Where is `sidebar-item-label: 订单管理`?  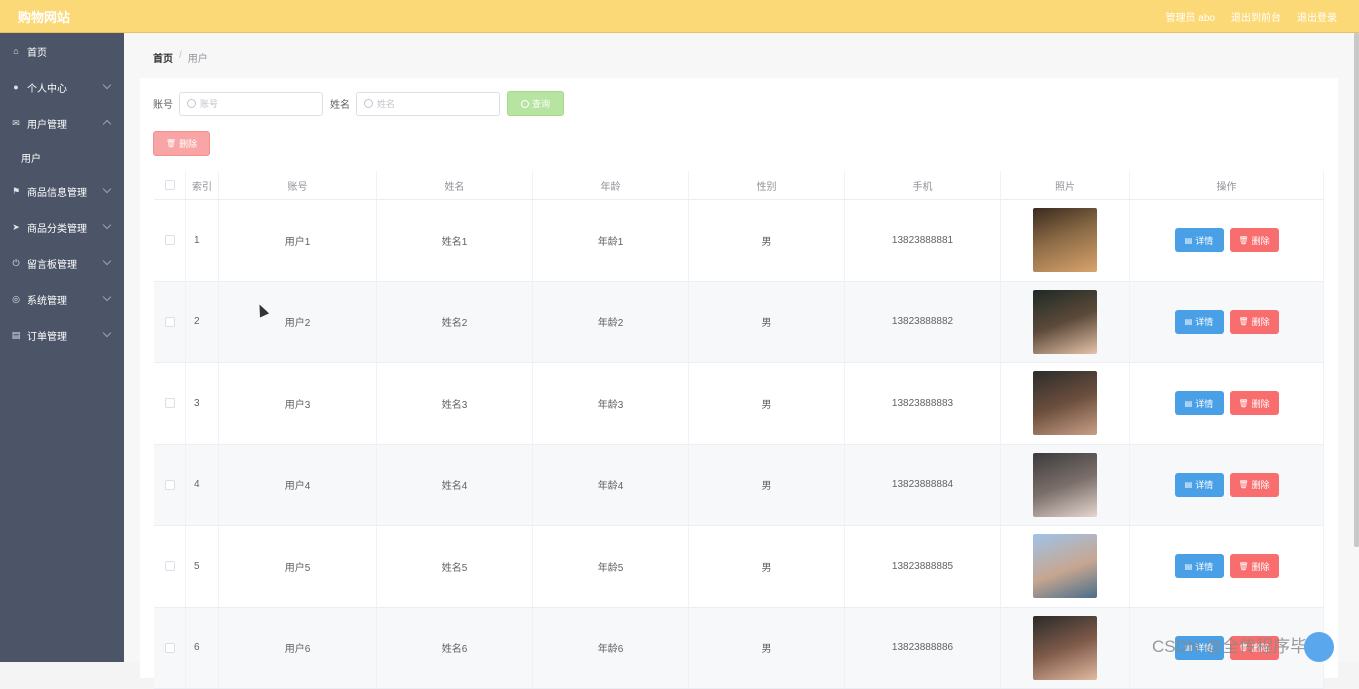 sidebar-item-label: 订单管理 is located at coordinates (47, 335).